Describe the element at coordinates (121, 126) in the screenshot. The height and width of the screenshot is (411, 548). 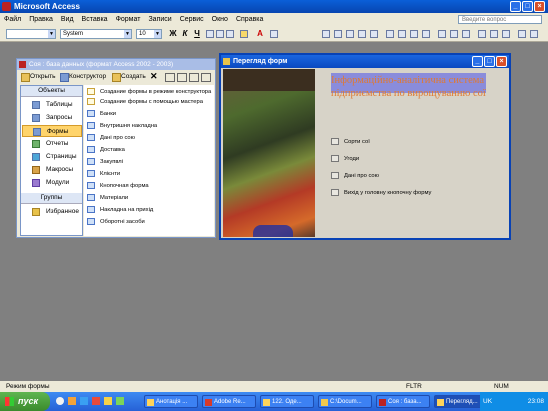
I see `list-item: Внутришня накладна` at that location.